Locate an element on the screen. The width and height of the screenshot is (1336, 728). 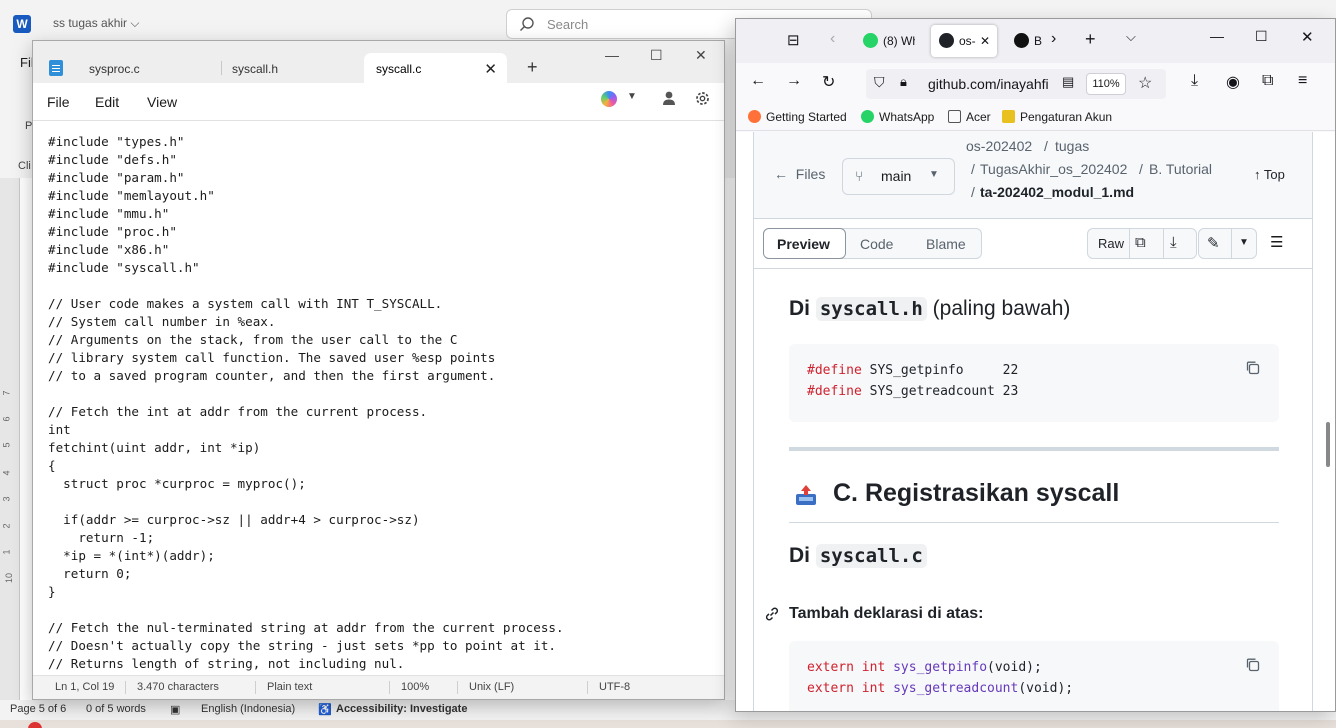
heading-tambah-deklarasi: Tambah deklarasi di atas: is located at coordinates (886, 613).